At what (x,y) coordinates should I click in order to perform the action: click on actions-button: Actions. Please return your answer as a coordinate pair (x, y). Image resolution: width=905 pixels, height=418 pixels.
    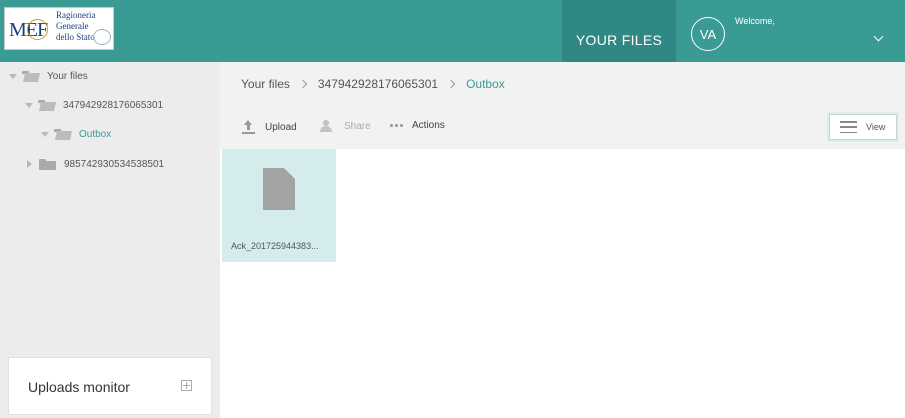
    Looking at the image, I should click on (417, 125).